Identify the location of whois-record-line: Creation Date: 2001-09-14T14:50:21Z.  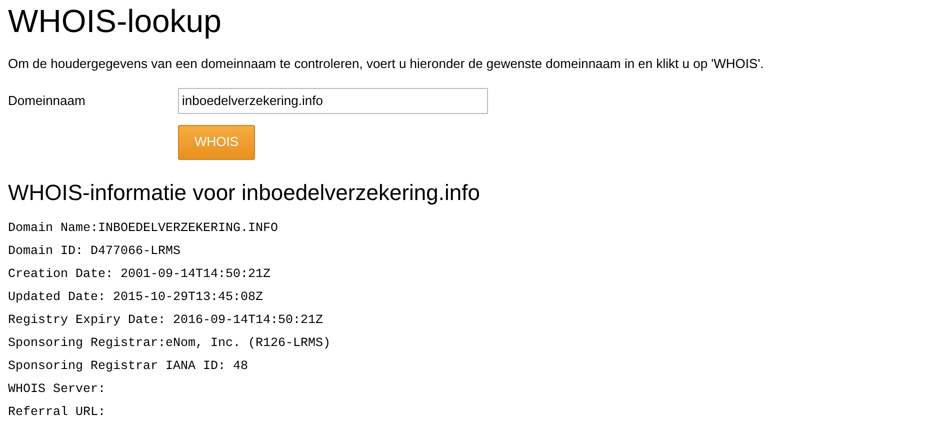
(139, 274).